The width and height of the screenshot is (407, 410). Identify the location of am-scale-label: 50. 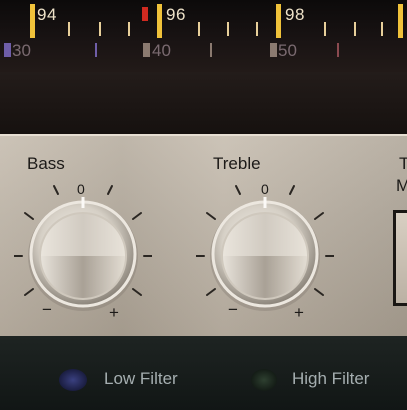
(287, 50).